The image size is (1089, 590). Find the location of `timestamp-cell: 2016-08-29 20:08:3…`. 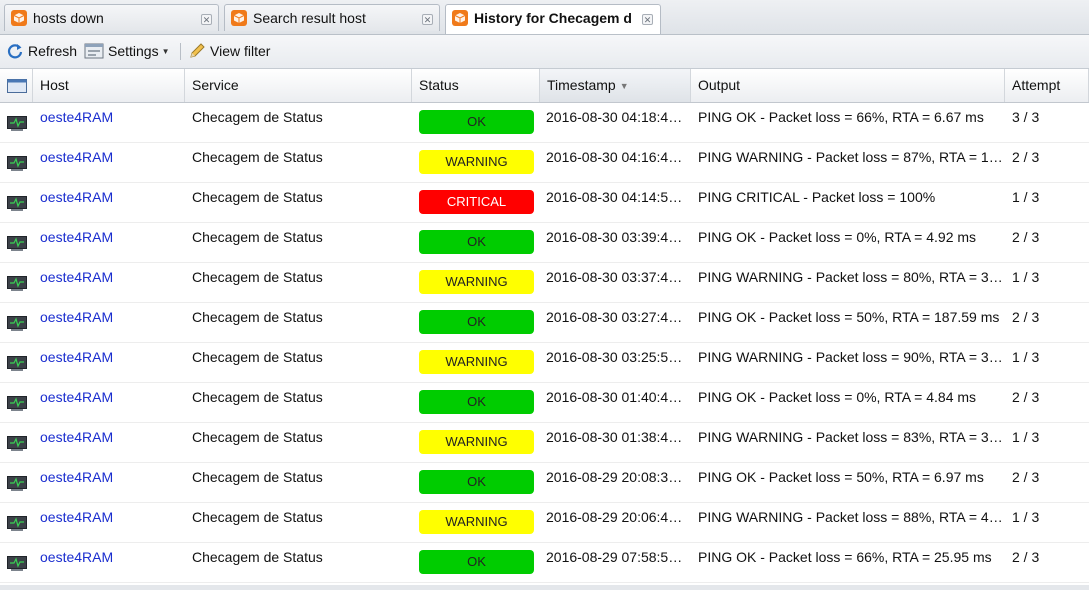

timestamp-cell: 2016-08-29 20:08:3… is located at coordinates (614, 477).